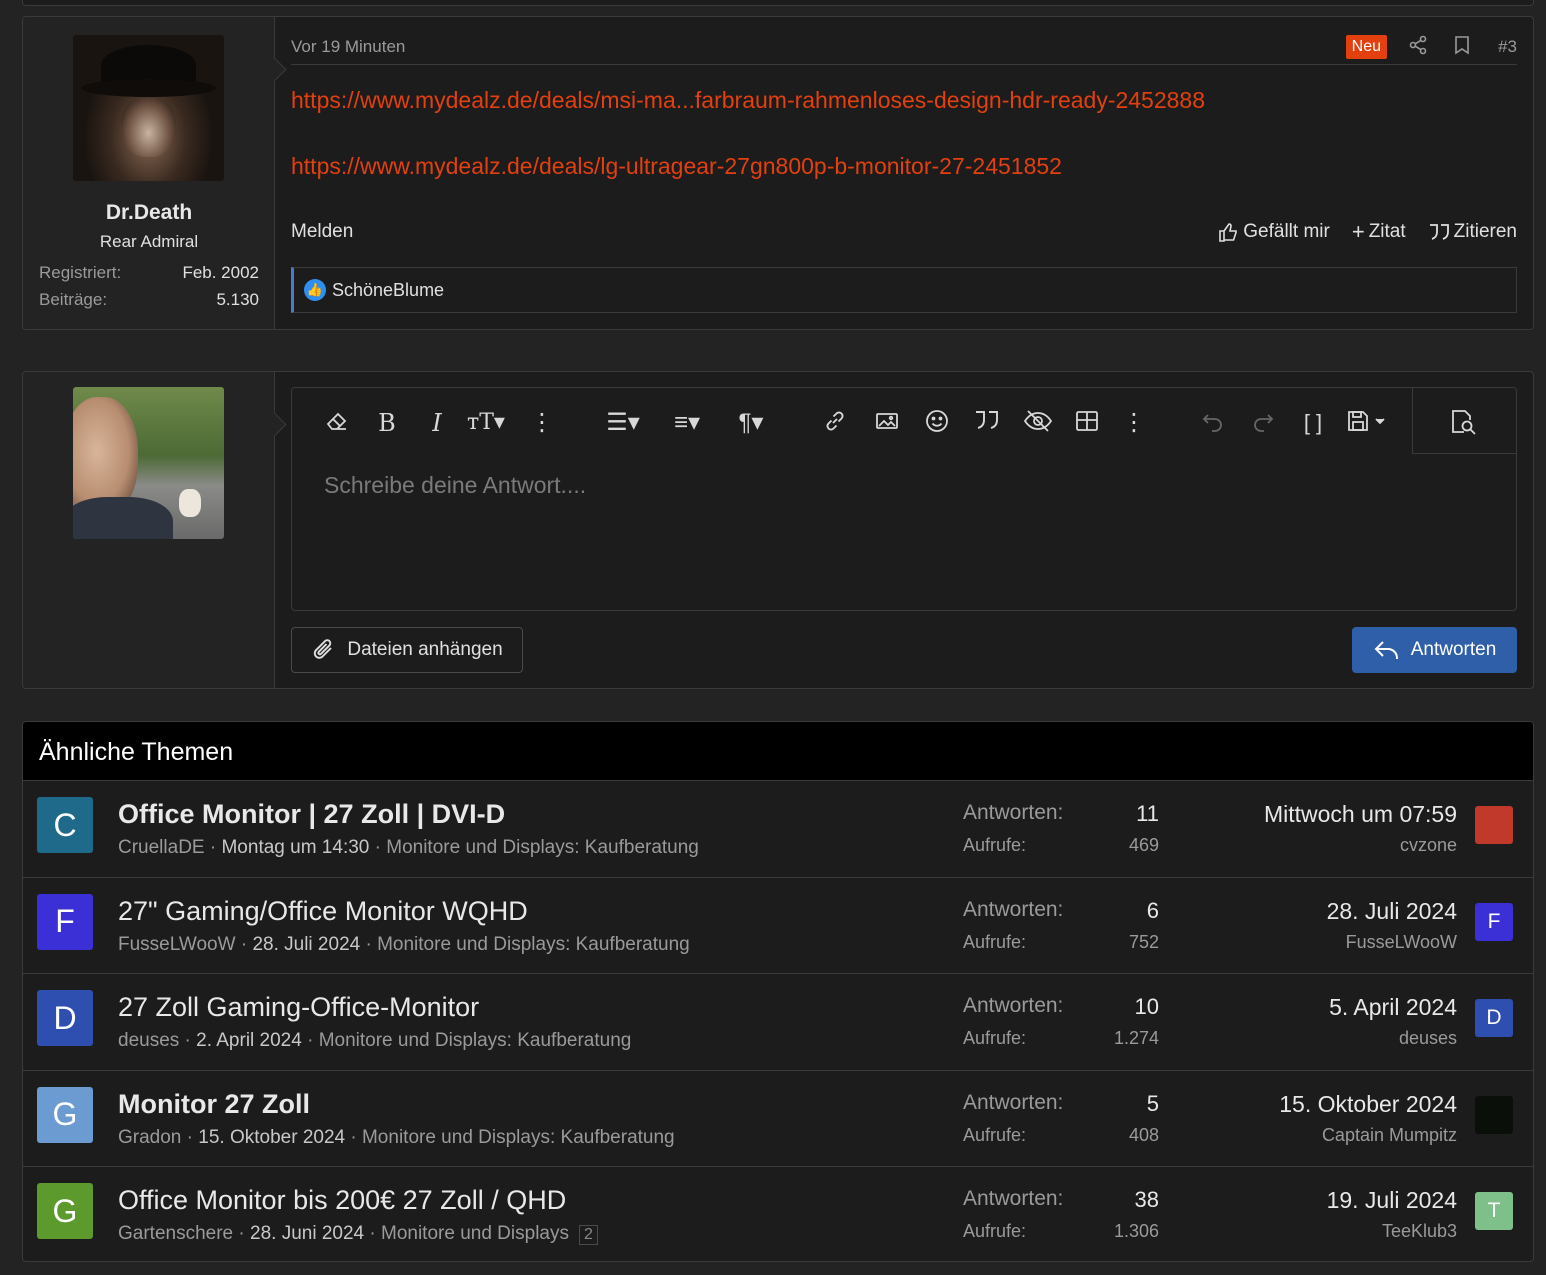  I want to click on thread-author-avatar: C, so click(65, 825).